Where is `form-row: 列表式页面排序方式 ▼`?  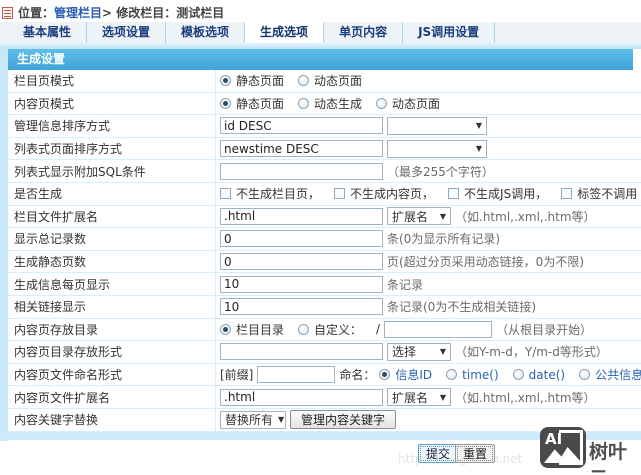 form-row: 列表式页面排序方式 ▼ is located at coordinates (324, 149).